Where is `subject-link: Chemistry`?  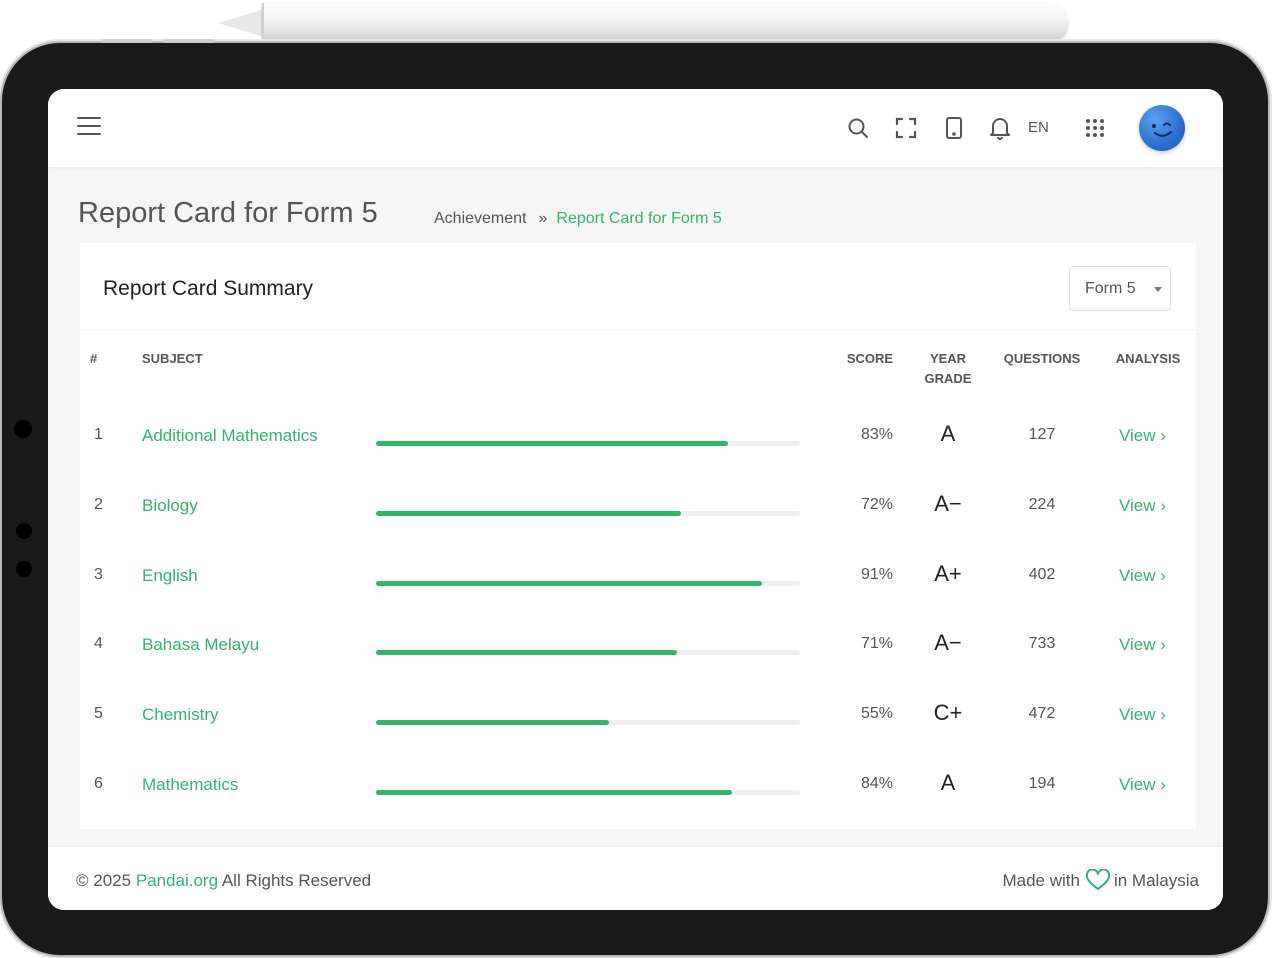
subject-link: Chemistry is located at coordinates (180, 715).